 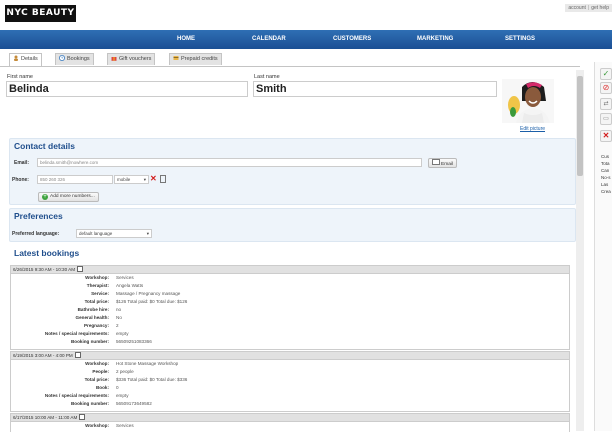 What do you see at coordinates (114, 58) in the screenshot?
I see `gift-icon` at bounding box center [114, 58].